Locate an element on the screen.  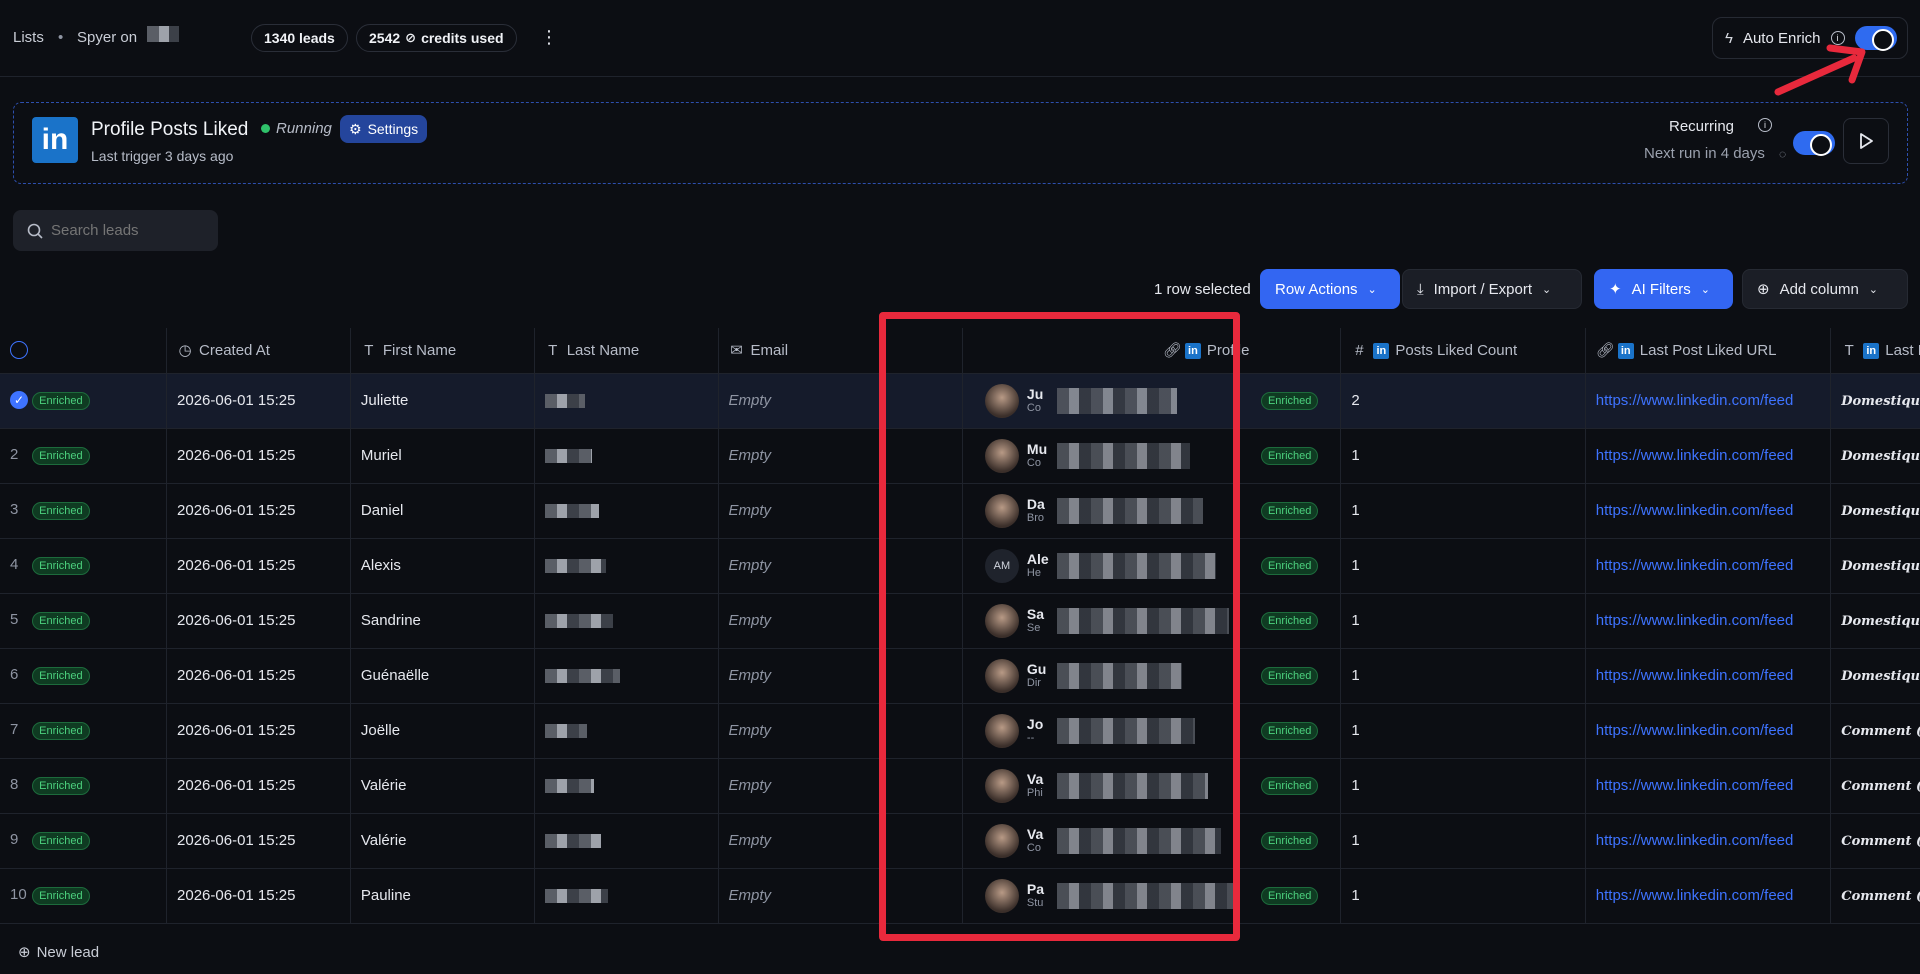
row-select-cell: 9 Enriched is located at coordinates (84, 841).